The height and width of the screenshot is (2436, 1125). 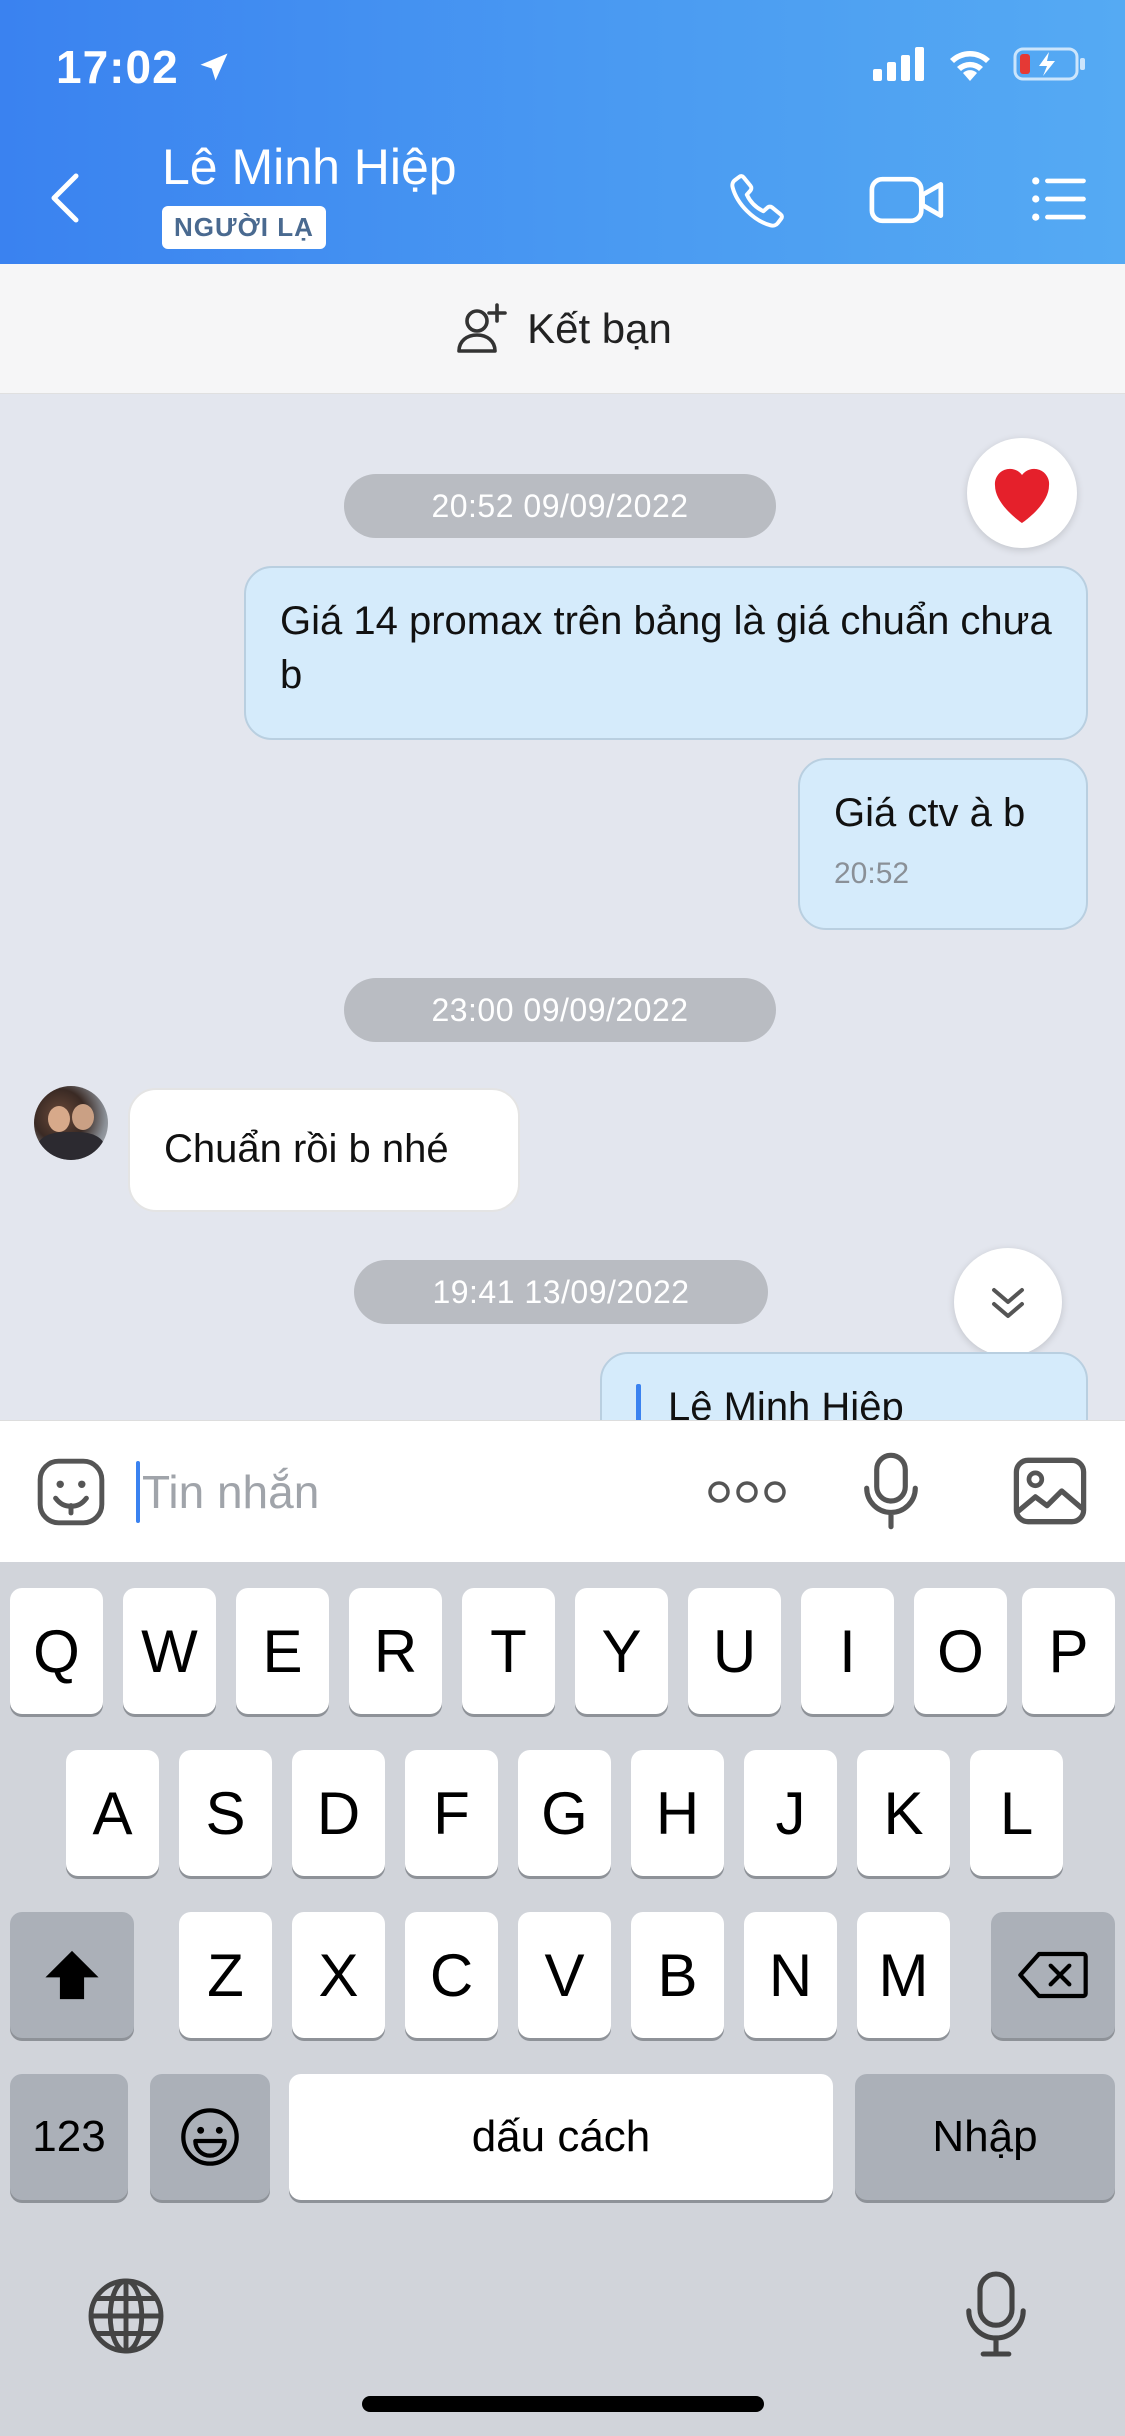 I want to click on backspace-icon, so click(x=1053, y=1975).